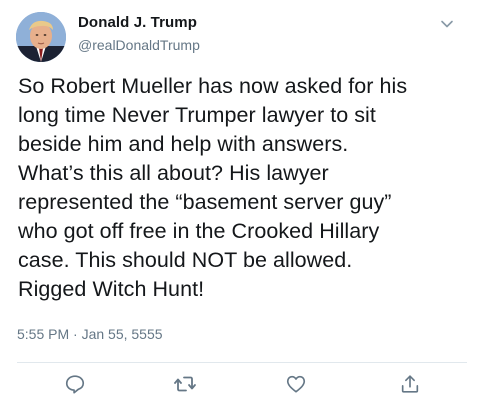 This screenshot has height=410, width=480. Describe the element at coordinates (90, 334) in the screenshot. I see `tweet-timestamp: 5:55 PM · Jan 55, 5555` at that location.